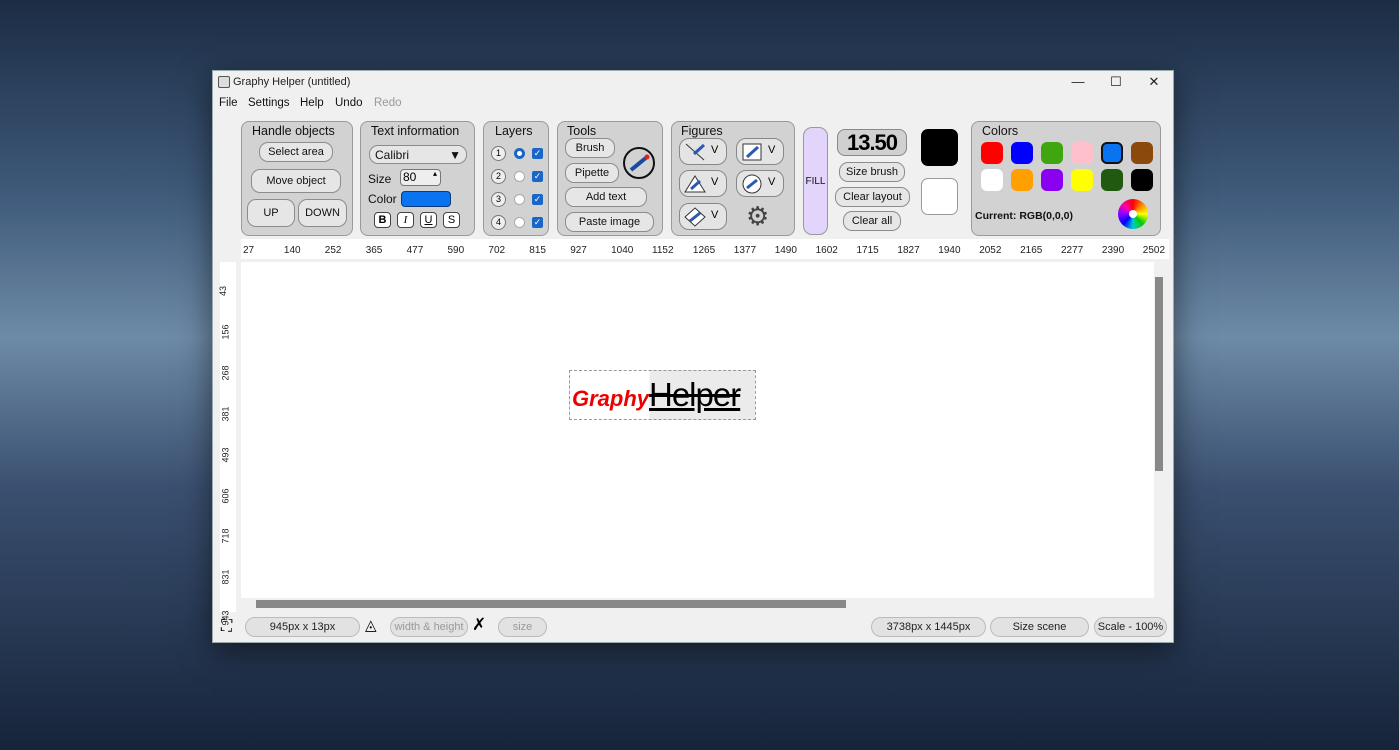  What do you see at coordinates (269, 103) in the screenshot?
I see `menu-settings: Settings` at bounding box center [269, 103].